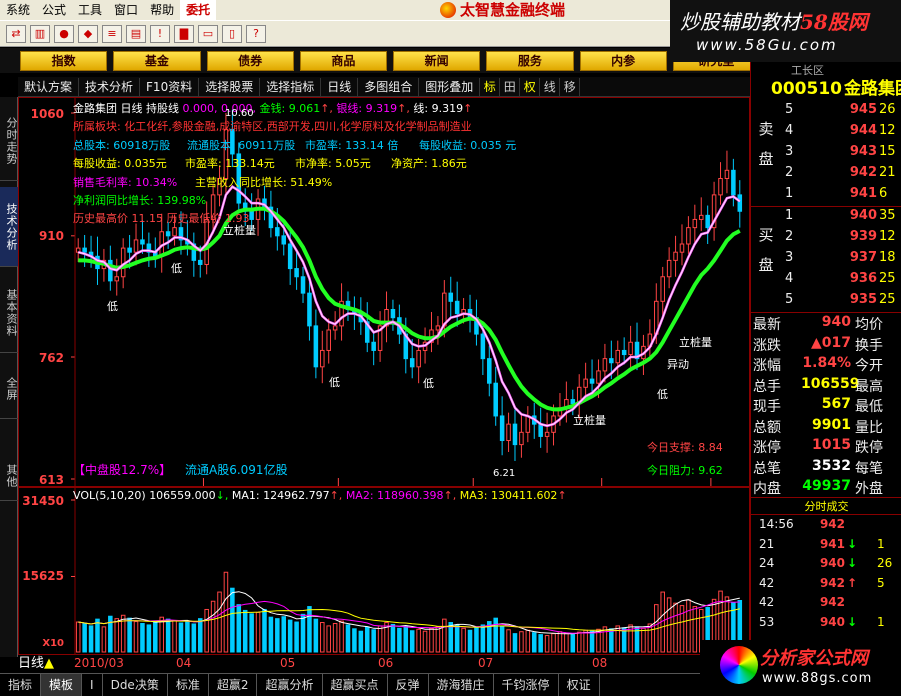  I want to click on bottom-tab-rebound: 反弹, so click(408, 685).